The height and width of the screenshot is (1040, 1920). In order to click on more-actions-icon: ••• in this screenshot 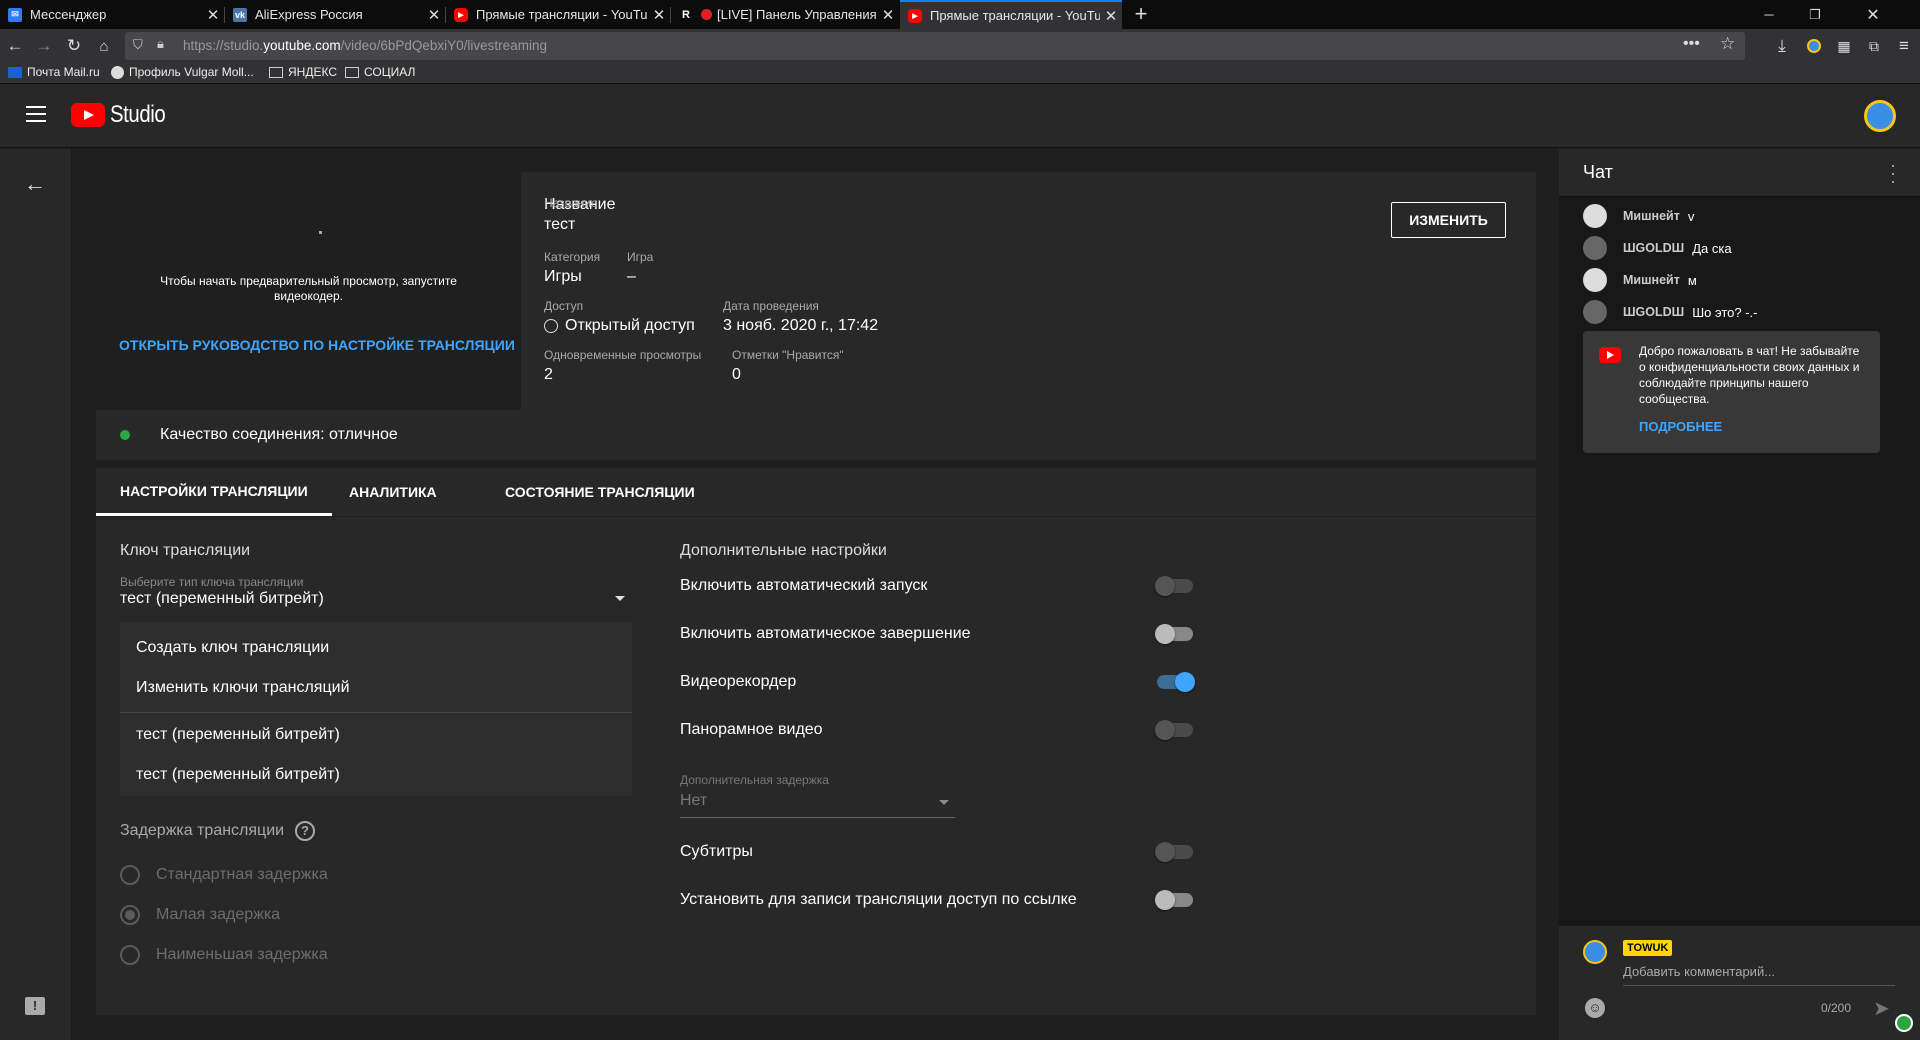, I will do `click(1691, 44)`.